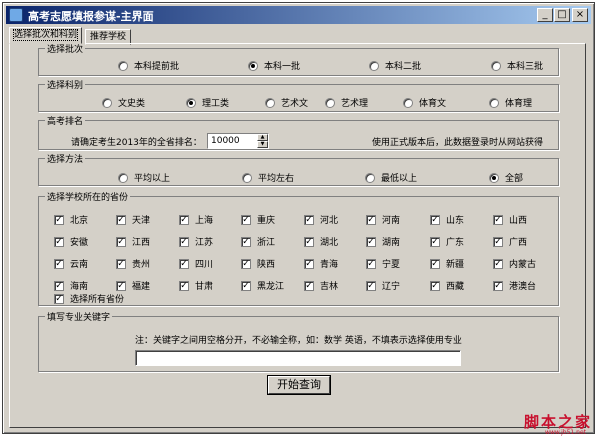 The width and height of the screenshot is (600, 436). Describe the element at coordinates (510, 102) in the screenshot. I see `radio-subject-sport-science: 体育理` at that location.